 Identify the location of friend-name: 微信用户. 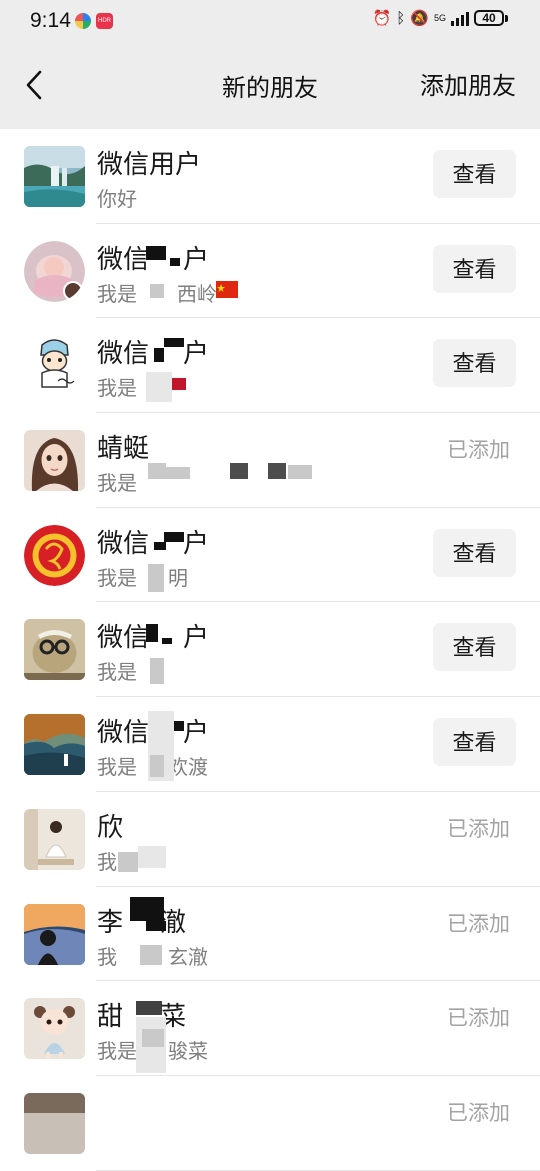
(149, 165).